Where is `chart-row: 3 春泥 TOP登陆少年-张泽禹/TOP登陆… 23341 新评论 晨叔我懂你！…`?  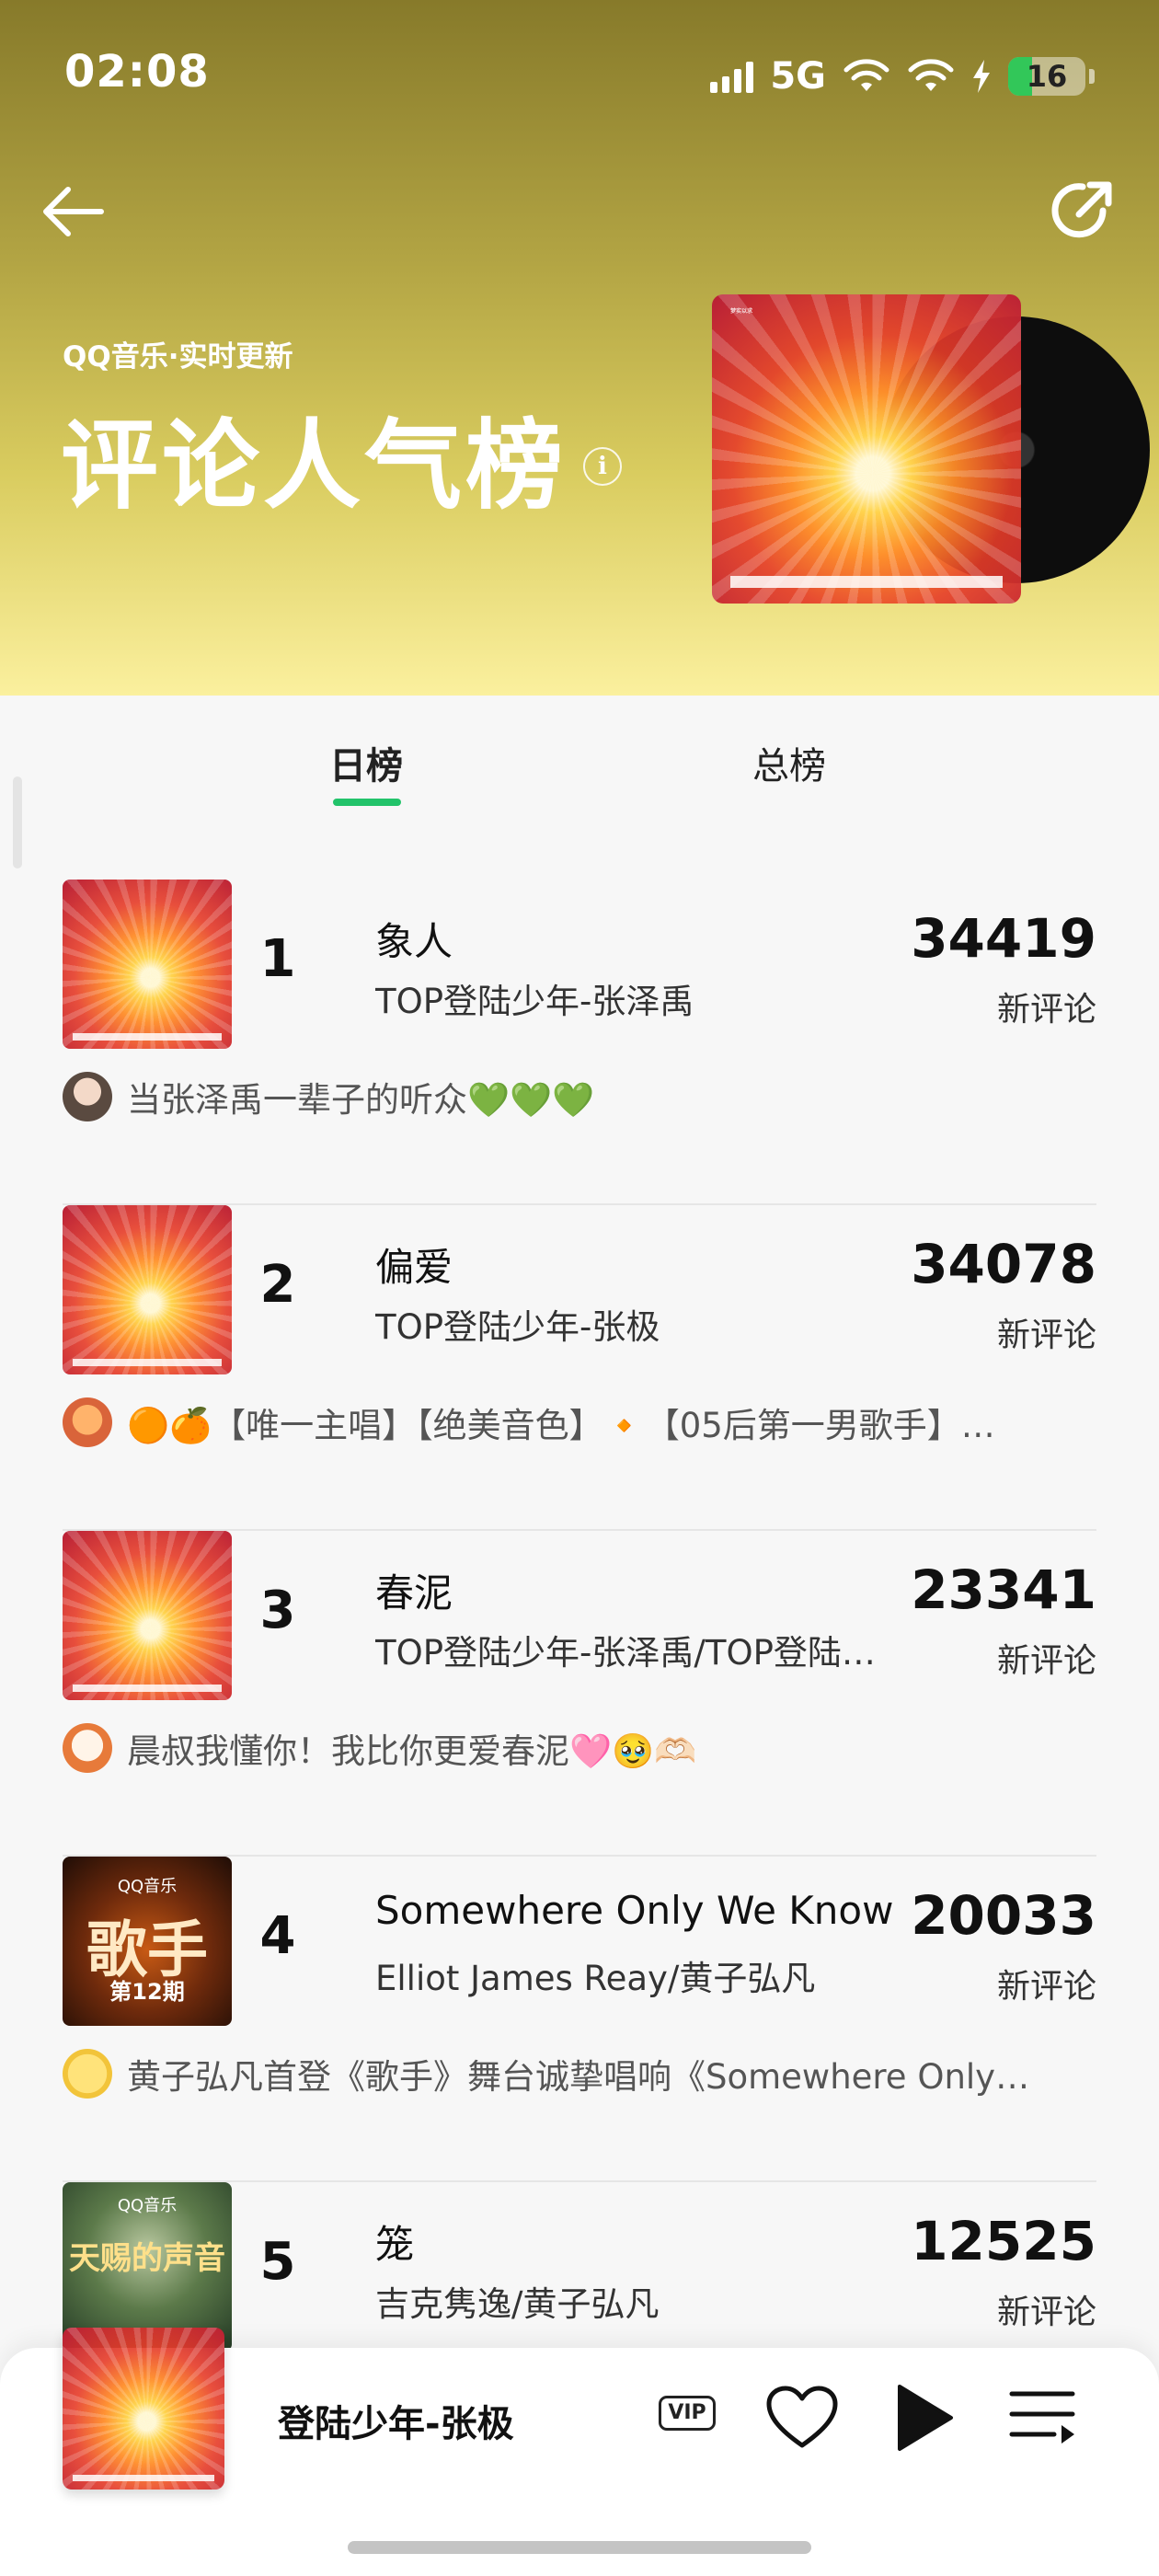 chart-row: 3 春泥 TOP登陆少年-张泽禹/TOP登陆… 23341 新评论 晨叔我懂你！… is located at coordinates (579, 1694).